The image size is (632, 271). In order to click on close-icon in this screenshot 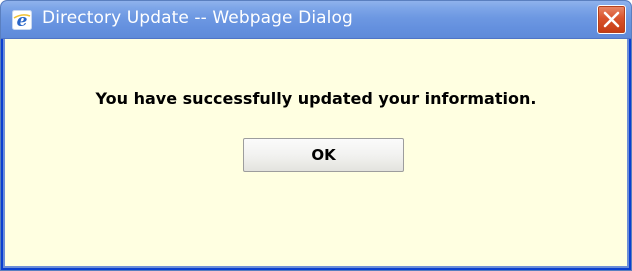, I will do `click(611, 19)`.